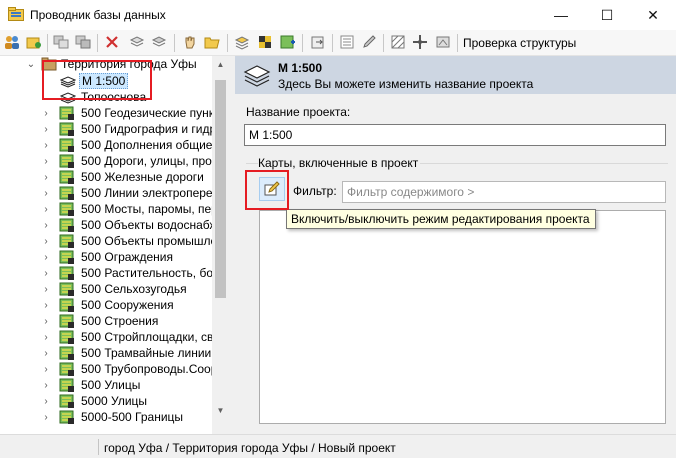 This screenshot has width=676, height=458. Describe the element at coordinates (98, 15) in the screenshot. I see `window-title: Проводник базы данных` at that location.